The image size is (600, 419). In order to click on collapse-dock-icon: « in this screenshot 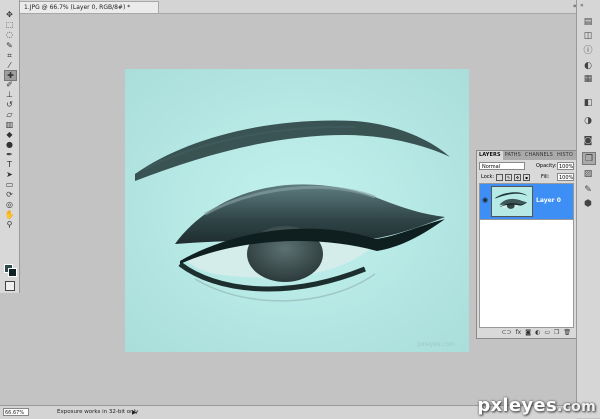, I will do `click(582, 5)`.